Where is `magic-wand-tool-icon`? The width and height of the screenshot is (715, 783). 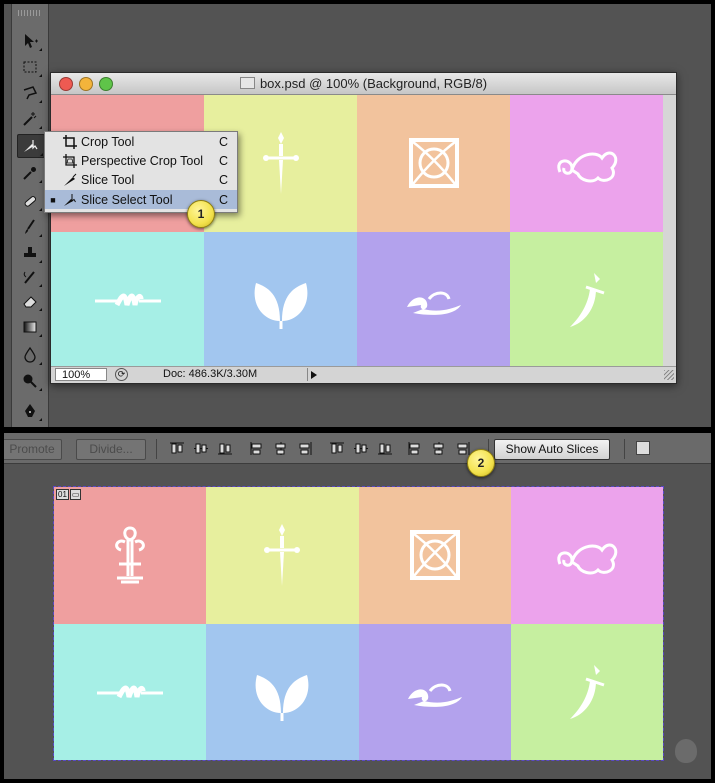 magic-wand-tool-icon is located at coordinates (30, 119).